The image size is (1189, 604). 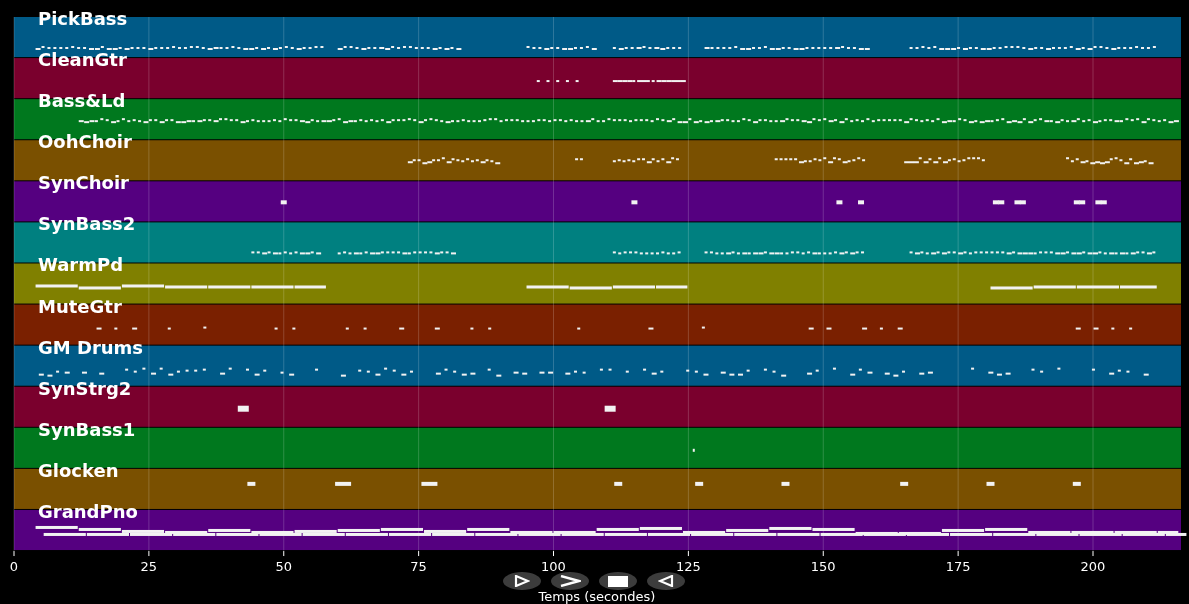 I want to click on stop-button, so click(x=618, y=581).